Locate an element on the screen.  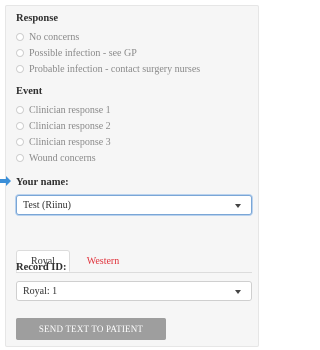
send-text-button: SEND TEXT TO PATIENT is located at coordinates (91, 329).